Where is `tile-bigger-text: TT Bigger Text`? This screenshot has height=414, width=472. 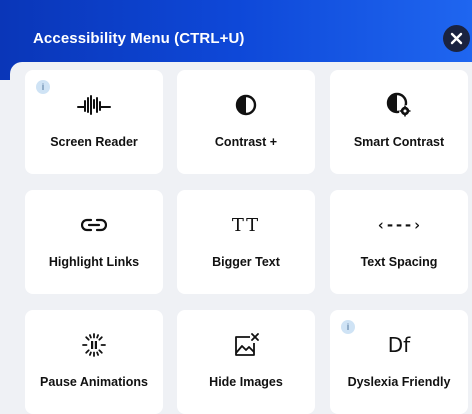
tile-bigger-text: TT Bigger Text is located at coordinates (246, 242).